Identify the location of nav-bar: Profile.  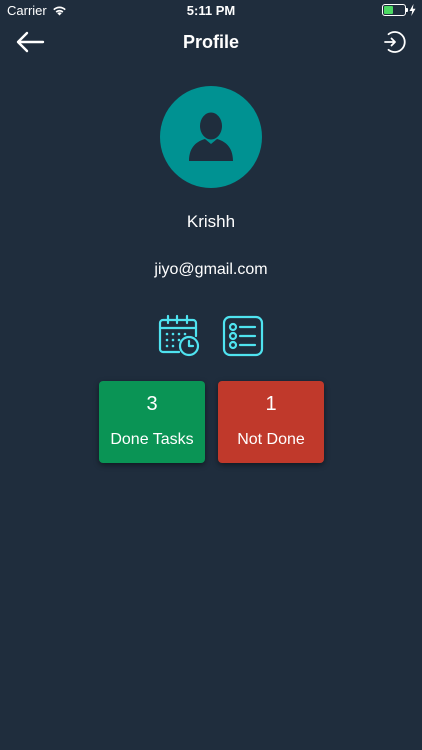
(211, 42).